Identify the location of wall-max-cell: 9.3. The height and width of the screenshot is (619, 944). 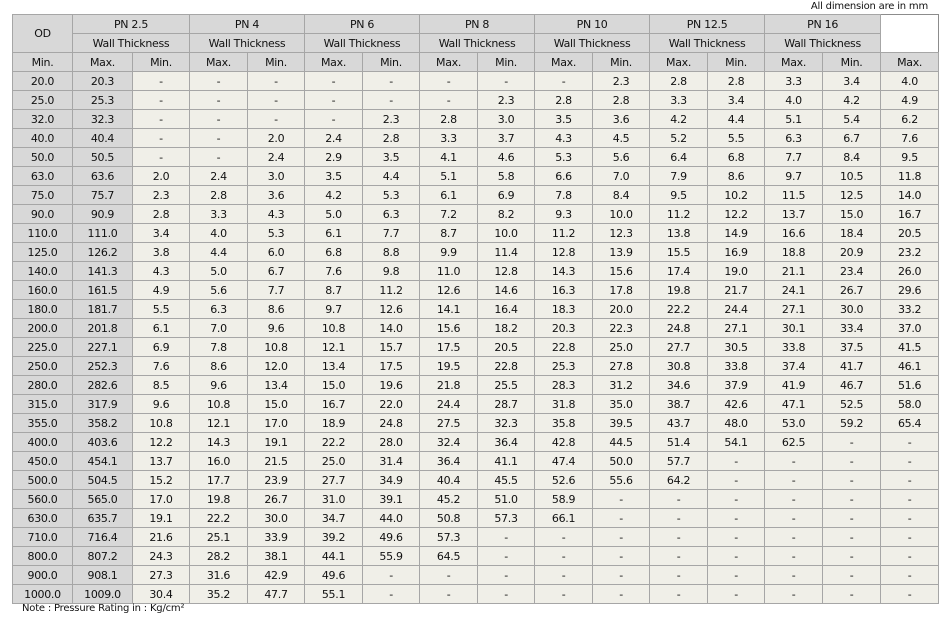
(564, 214).